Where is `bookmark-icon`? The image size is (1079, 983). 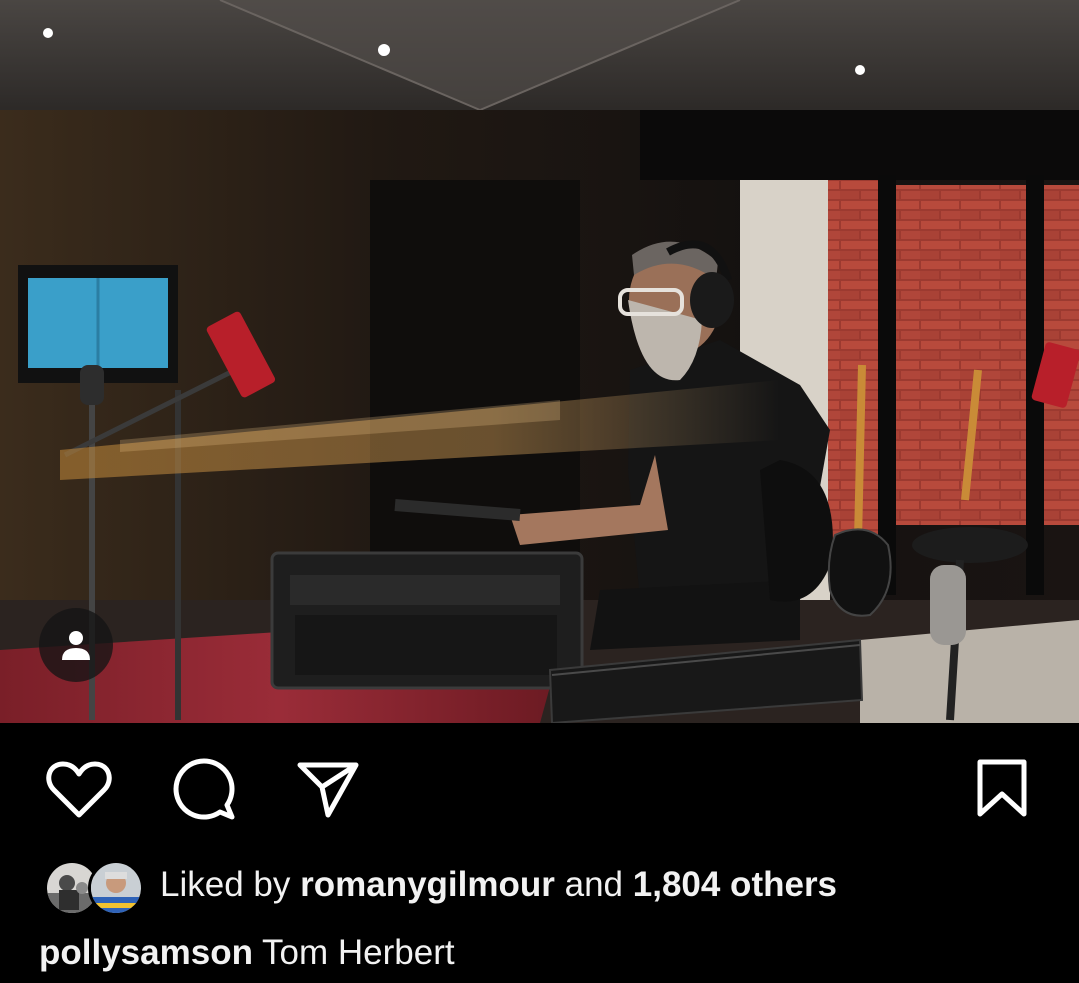
bookmark-icon is located at coordinates (1002, 788).